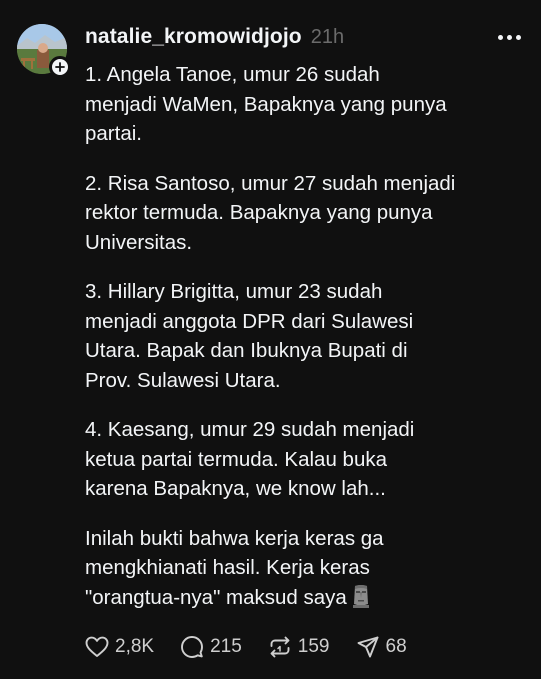 This screenshot has height=679, width=541. Describe the element at coordinates (234, 291) in the screenshot. I see `text-line: 3. Hillary Brigitta, umur 23 sudah` at that location.